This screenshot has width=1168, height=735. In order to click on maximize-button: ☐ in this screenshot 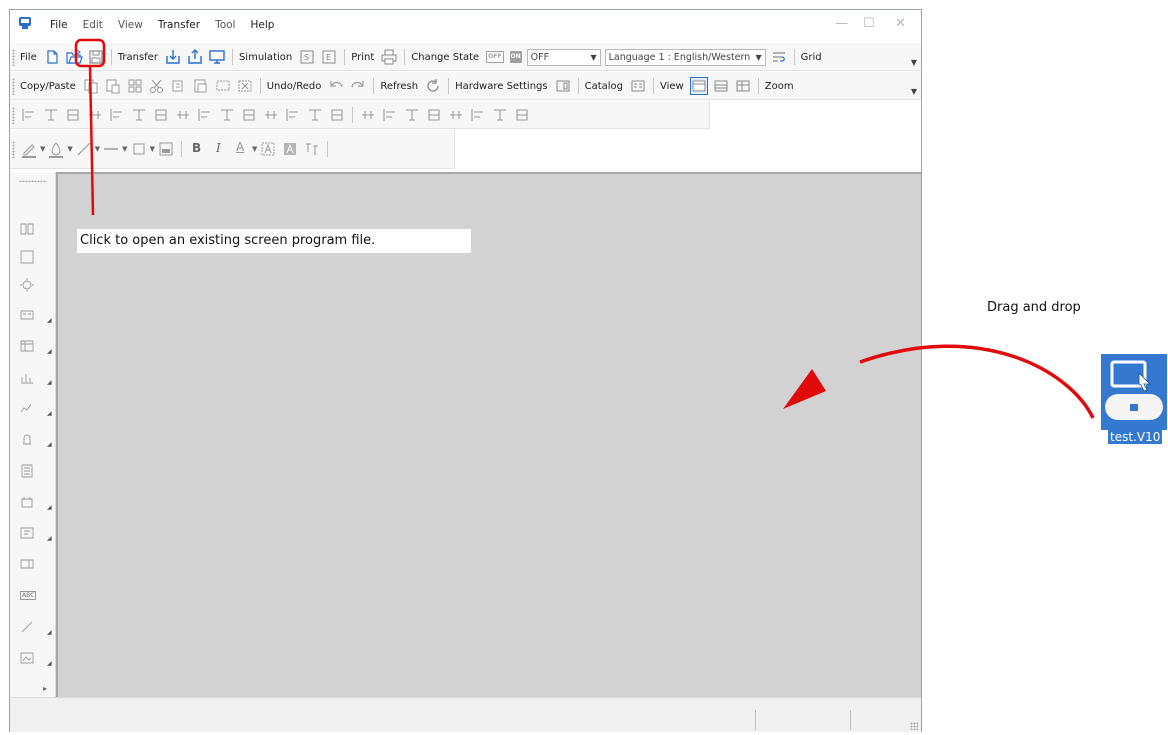, I will do `click(869, 23)`.